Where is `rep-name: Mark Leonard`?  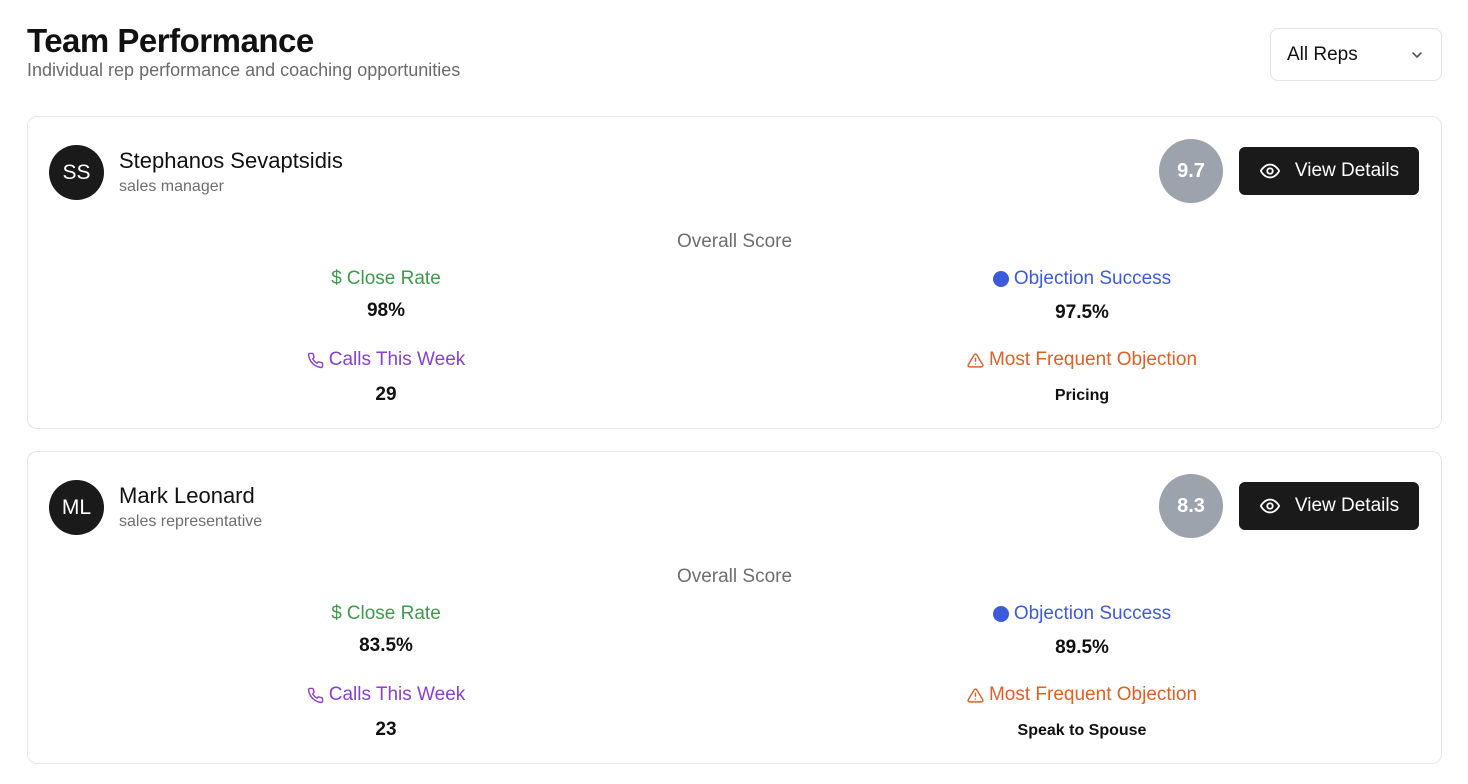 rep-name: Mark Leonard is located at coordinates (187, 495).